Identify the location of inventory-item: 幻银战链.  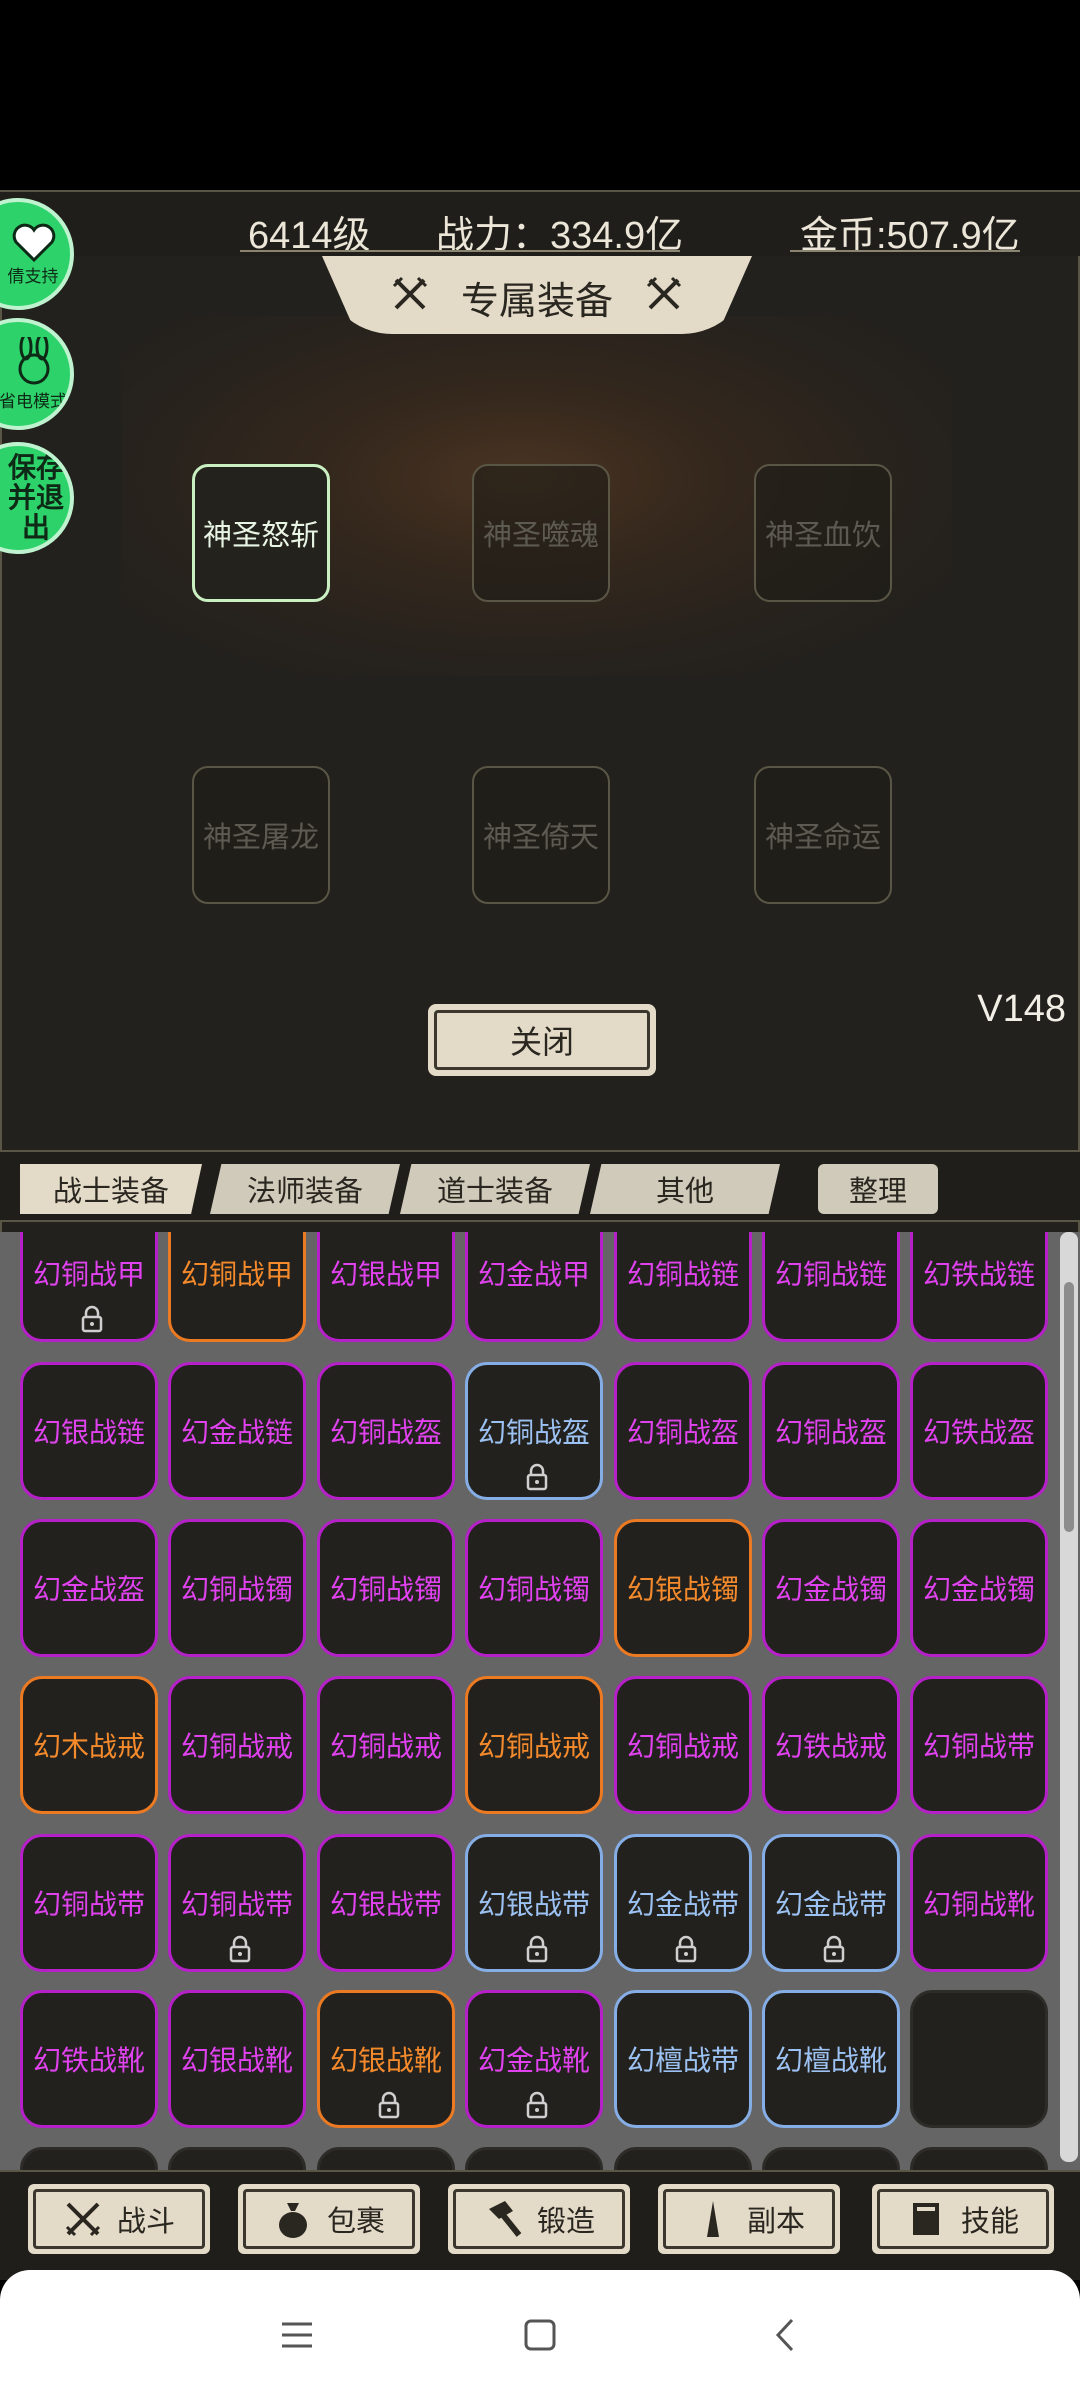
(89, 1431).